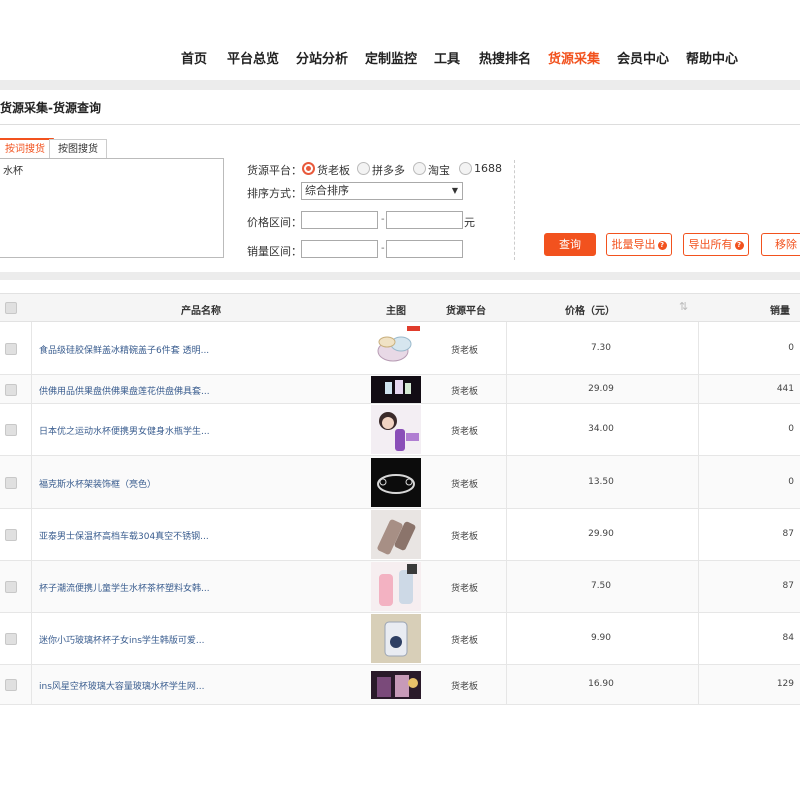  What do you see at coordinates (590, 309) in the screenshot?
I see `header-price: 价格（元）` at bounding box center [590, 309].